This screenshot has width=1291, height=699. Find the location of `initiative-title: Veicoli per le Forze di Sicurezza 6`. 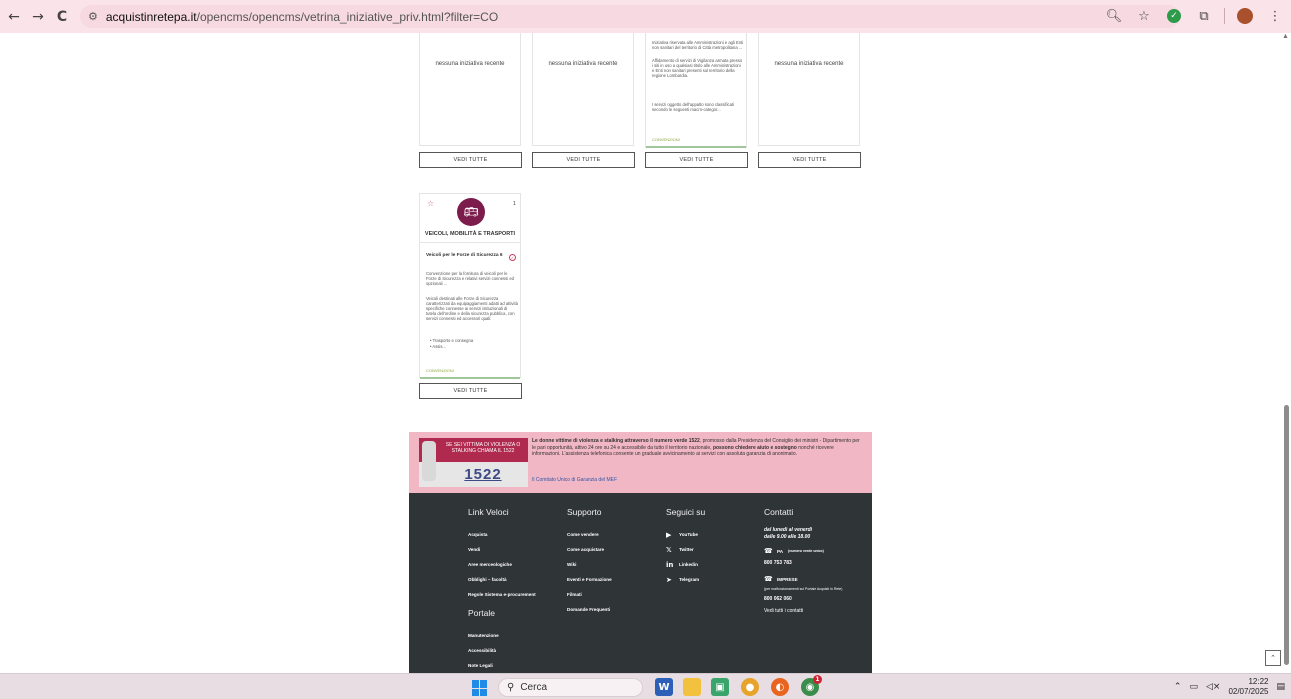

initiative-title: Veicoli per le Forze di Sicurezza 6 is located at coordinates (464, 255).